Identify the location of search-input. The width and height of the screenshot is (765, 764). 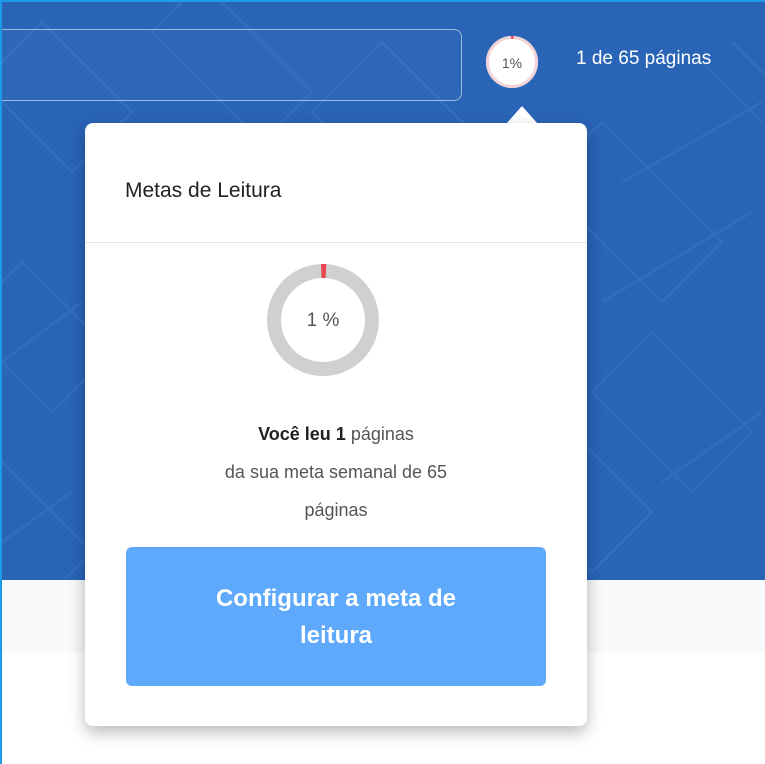
(232, 65).